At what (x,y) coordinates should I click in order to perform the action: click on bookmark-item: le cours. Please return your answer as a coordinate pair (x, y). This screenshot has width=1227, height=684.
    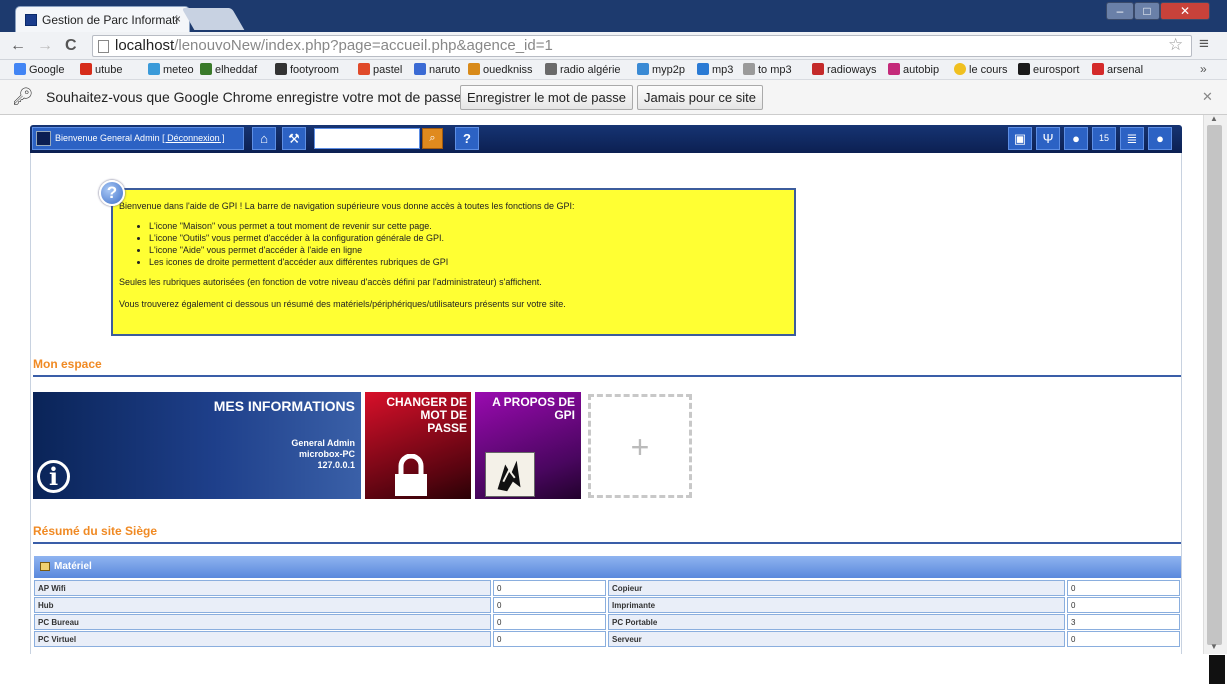
    Looking at the image, I should click on (981, 69).